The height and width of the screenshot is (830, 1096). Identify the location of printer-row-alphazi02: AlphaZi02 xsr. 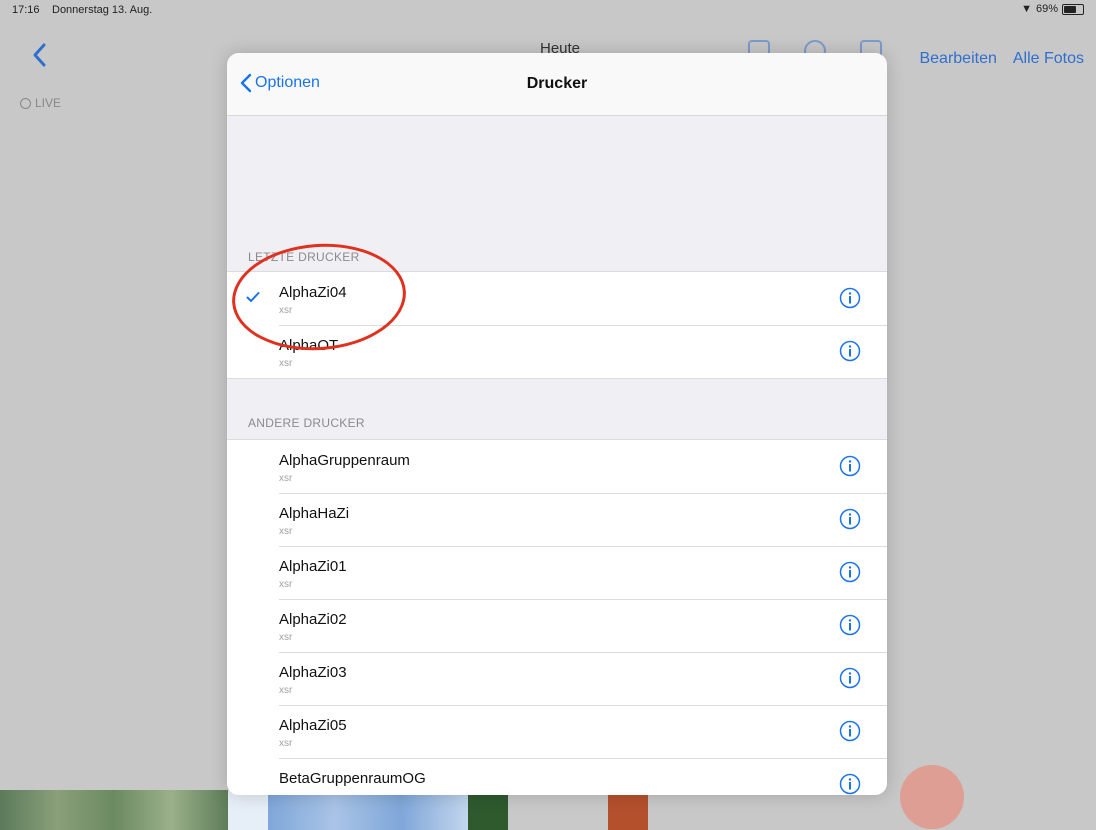
(557, 625).